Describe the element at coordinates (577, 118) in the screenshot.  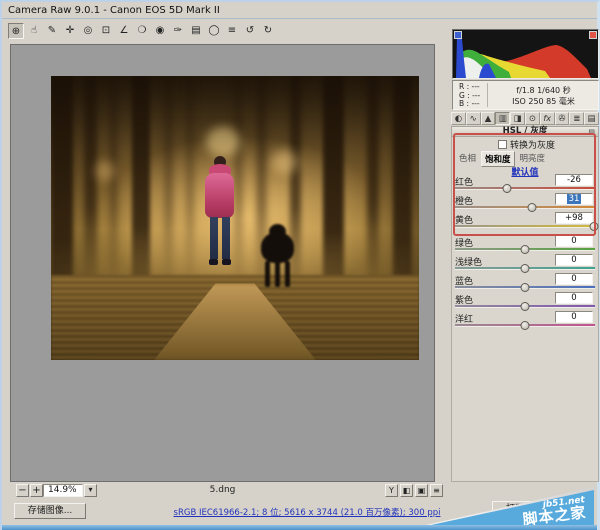
I see `tab-presets: ≣` at that location.